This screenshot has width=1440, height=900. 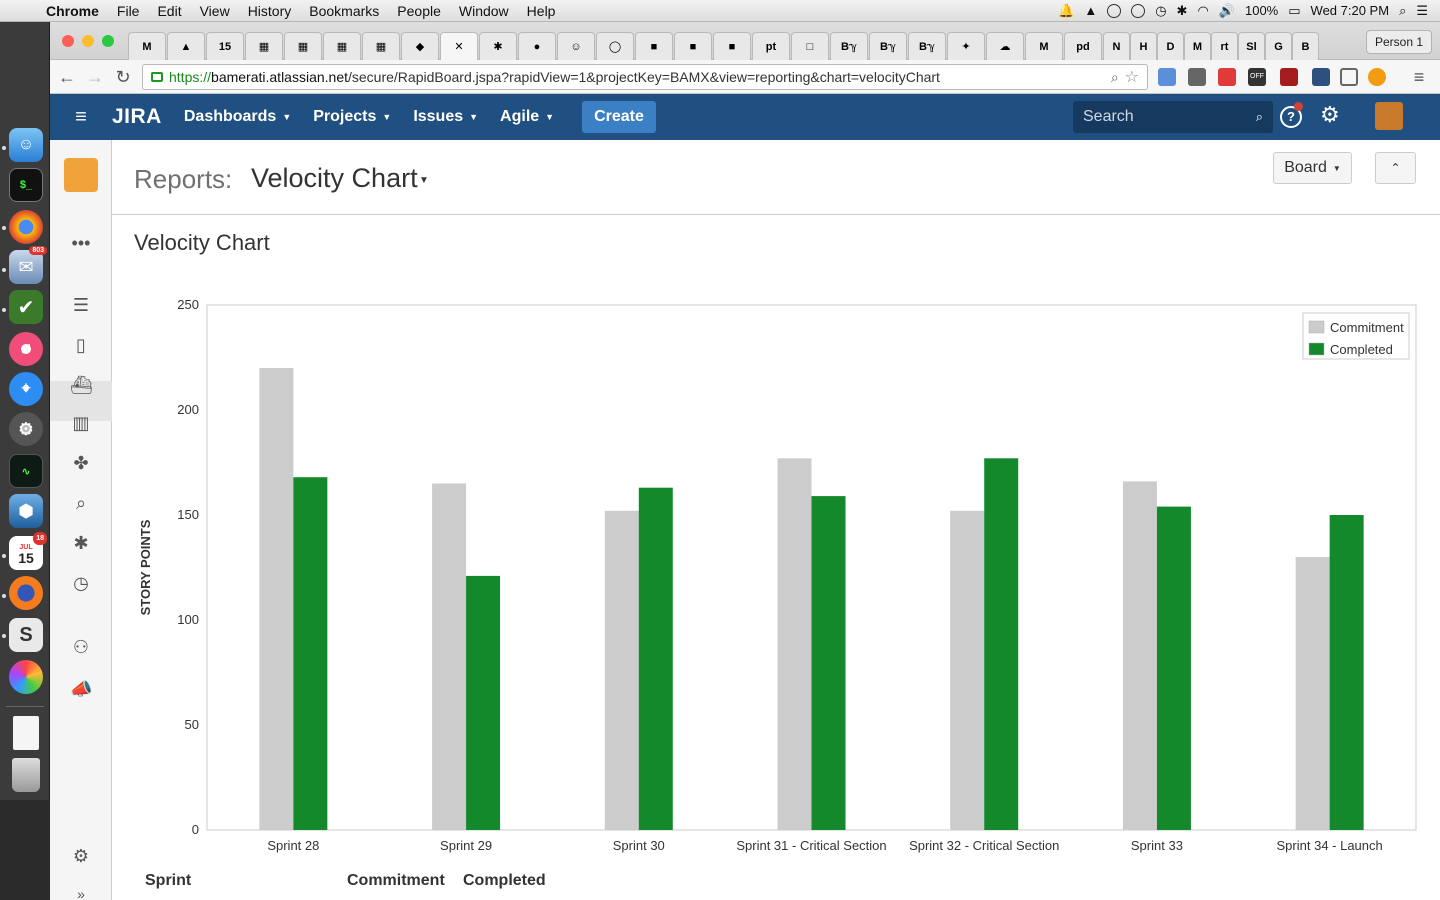 I want to click on add-person-icon: ⚇, so click(x=81, y=647).